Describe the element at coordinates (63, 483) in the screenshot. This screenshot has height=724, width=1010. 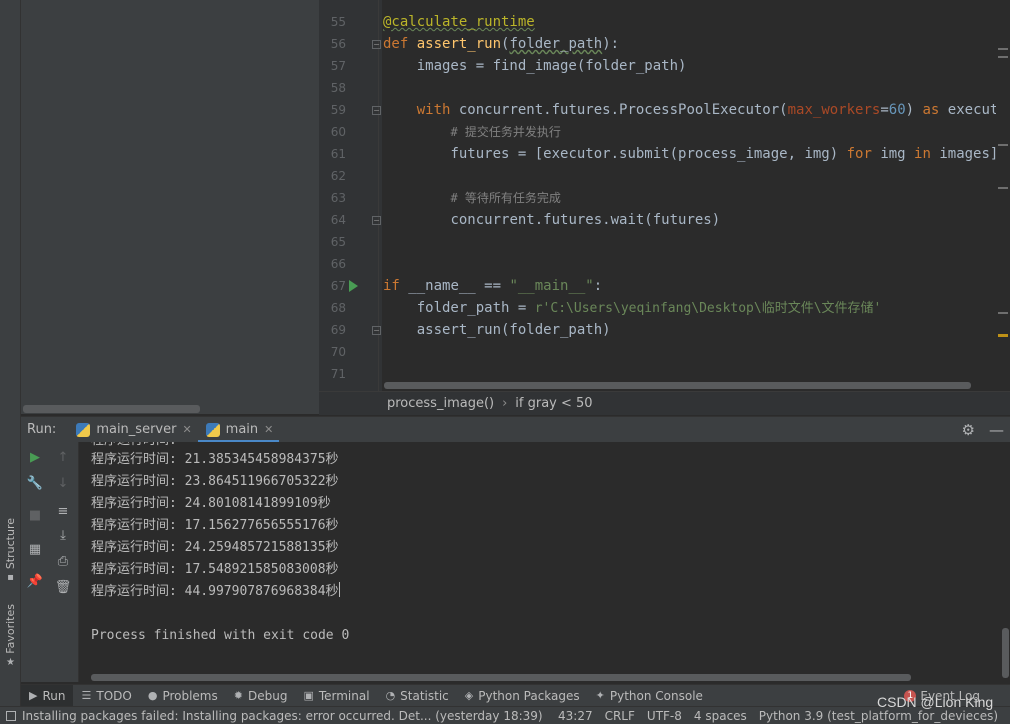
I see `arrow-down-icon: ↓` at that location.